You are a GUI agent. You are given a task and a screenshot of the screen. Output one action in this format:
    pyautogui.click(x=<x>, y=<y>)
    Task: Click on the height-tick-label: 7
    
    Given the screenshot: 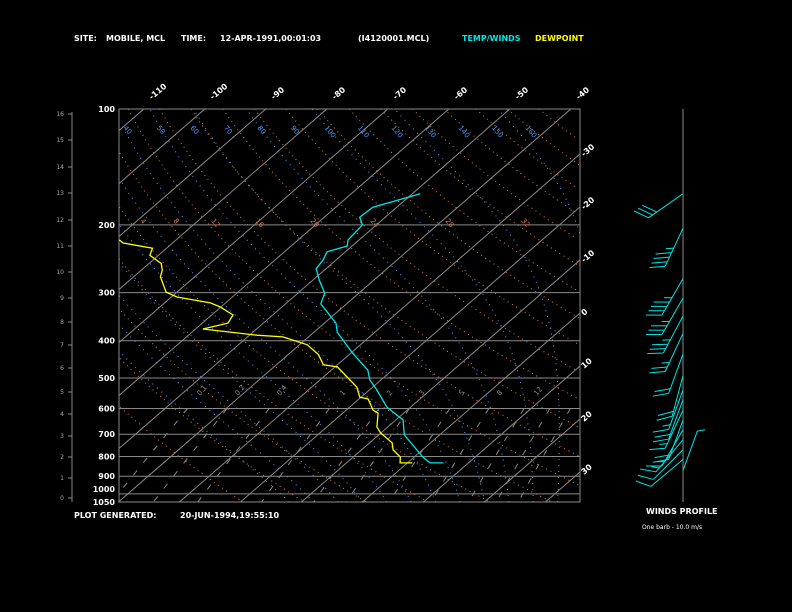 What is the action you would take?
    pyautogui.click(x=62, y=345)
    